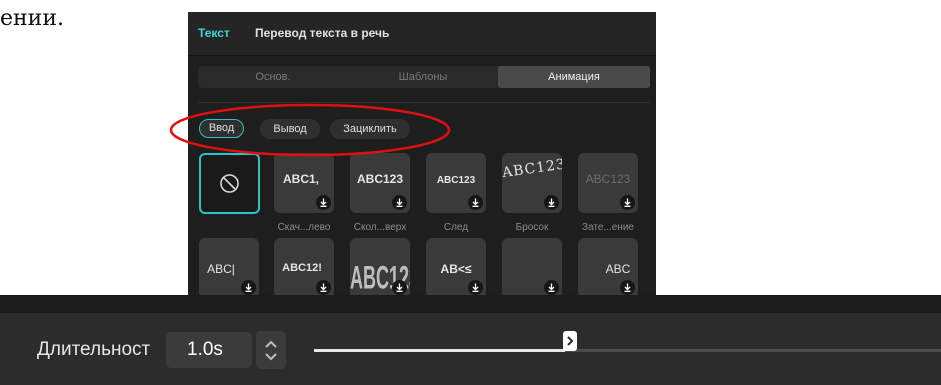  I want to click on subtab-bar: Основ. Шаблоны Анимация, so click(424, 77).